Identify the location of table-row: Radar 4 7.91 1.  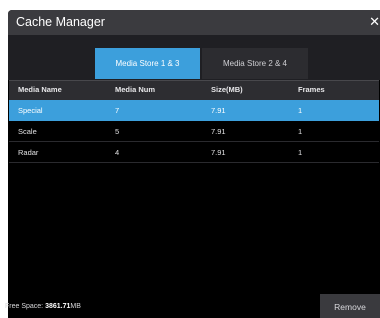
(194, 152).